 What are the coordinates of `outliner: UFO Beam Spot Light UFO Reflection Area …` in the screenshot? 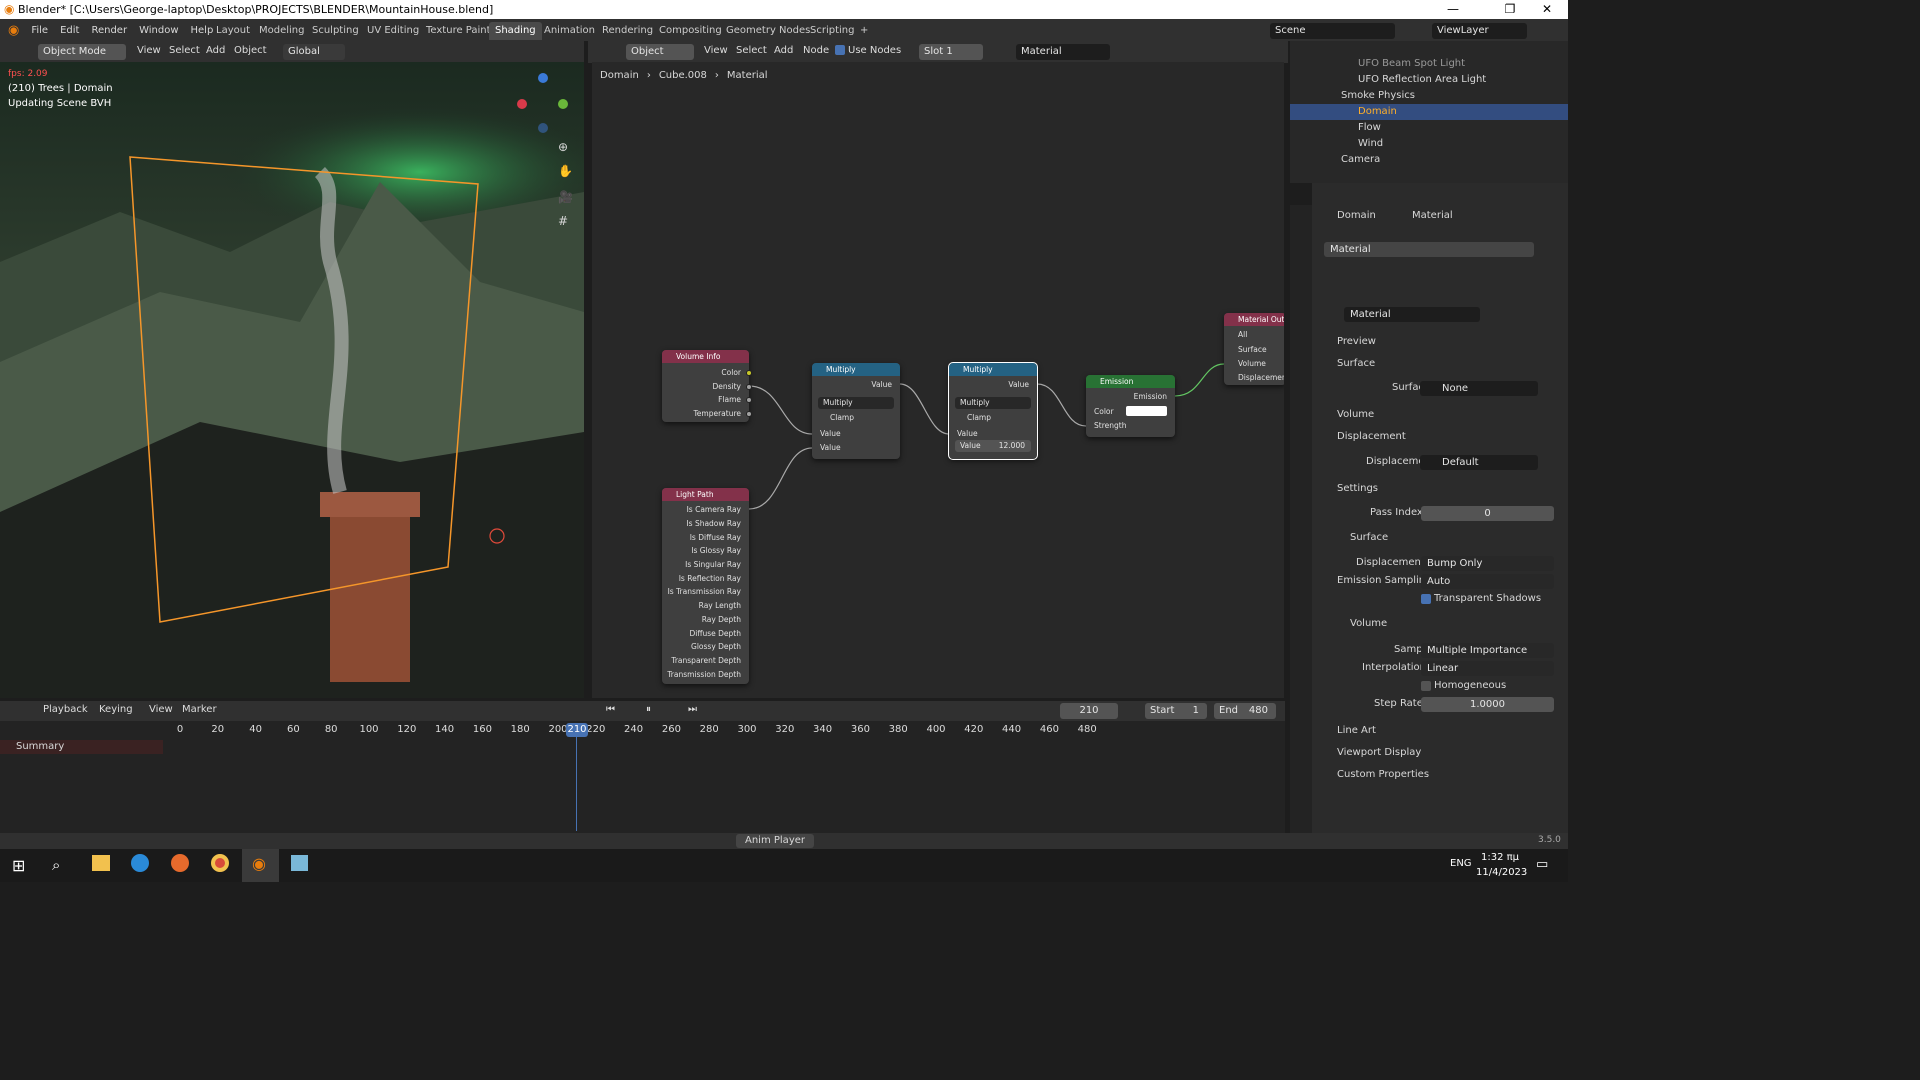 It's located at (1429, 112).